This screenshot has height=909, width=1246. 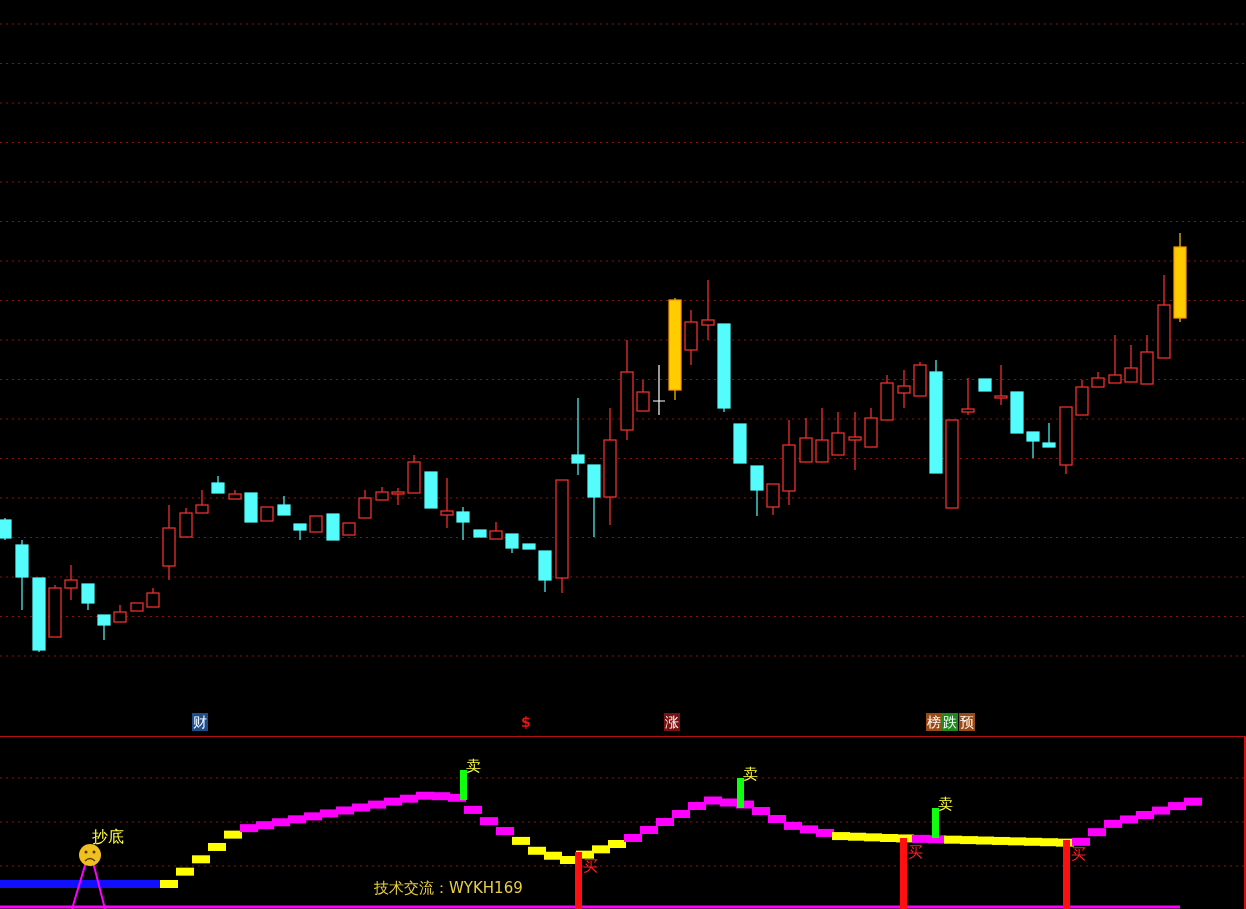 What do you see at coordinates (934, 722) in the screenshot?
I see `event-marker: 榜` at bounding box center [934, 722].